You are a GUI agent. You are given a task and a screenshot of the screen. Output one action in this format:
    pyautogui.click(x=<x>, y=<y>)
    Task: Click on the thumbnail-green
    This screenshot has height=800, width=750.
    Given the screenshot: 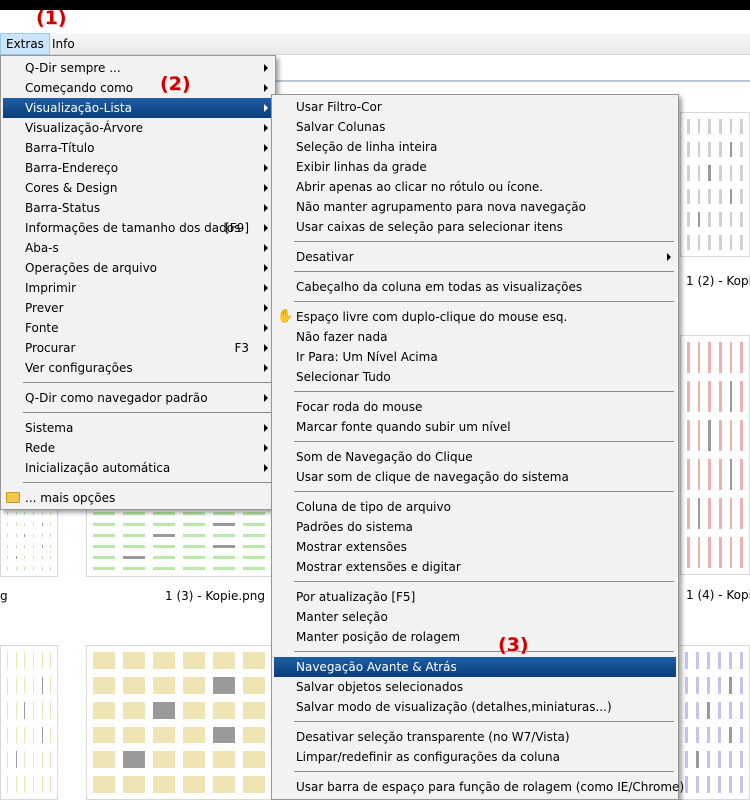 What is the action you would take?
    pyautogui.click(x=179, y=541)
    